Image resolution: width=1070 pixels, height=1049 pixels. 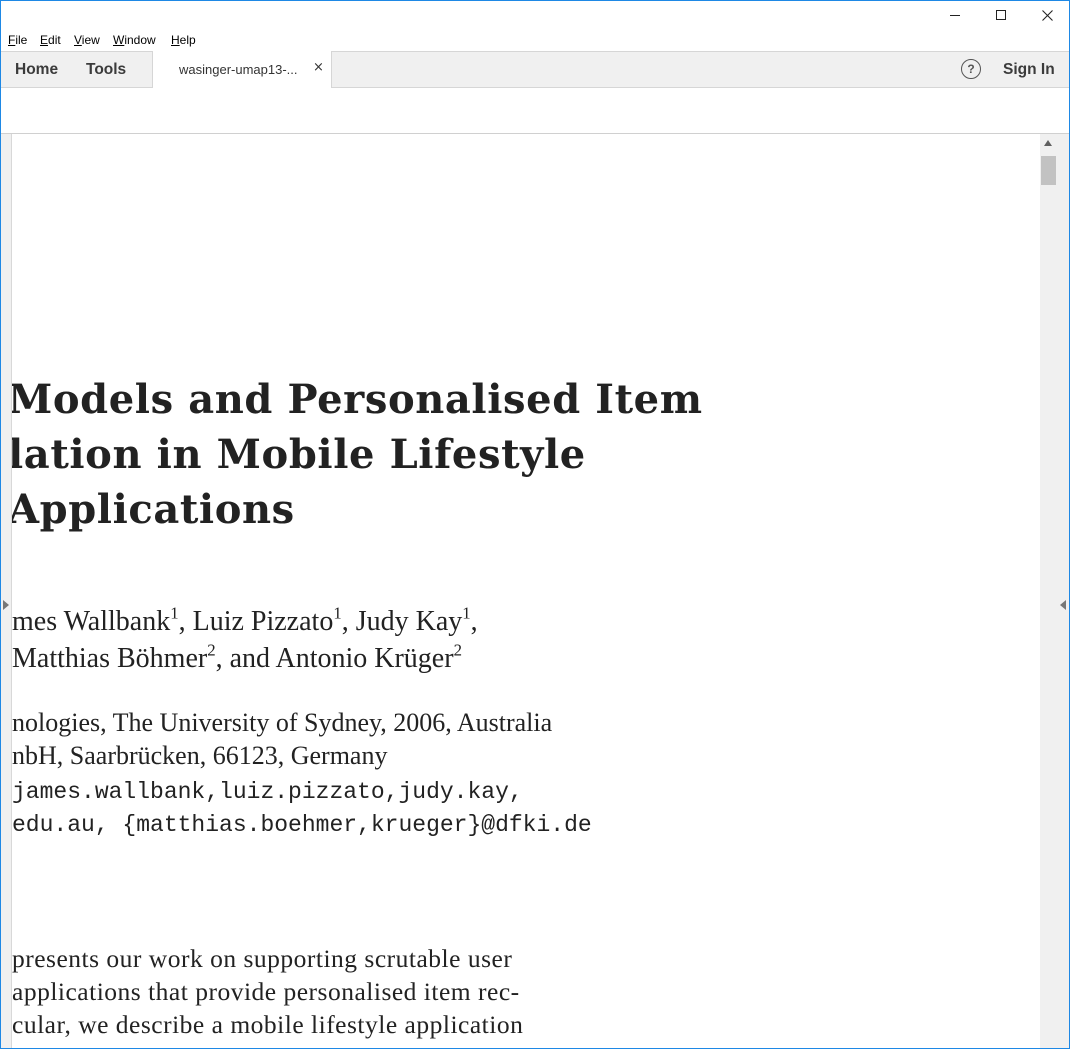 What do you see at coordinates (36, 70) in the screenshot?
I see `tab-home: Home` at bounding box center [36, 70].